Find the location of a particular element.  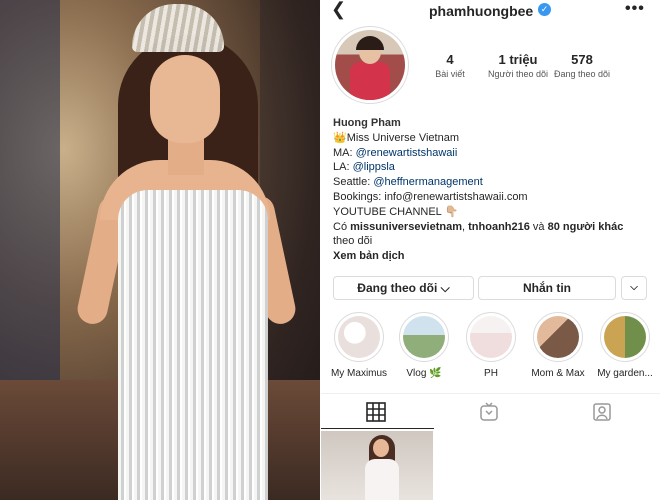

bio-la-prefix: LA: is located at coordinates (343, 167).